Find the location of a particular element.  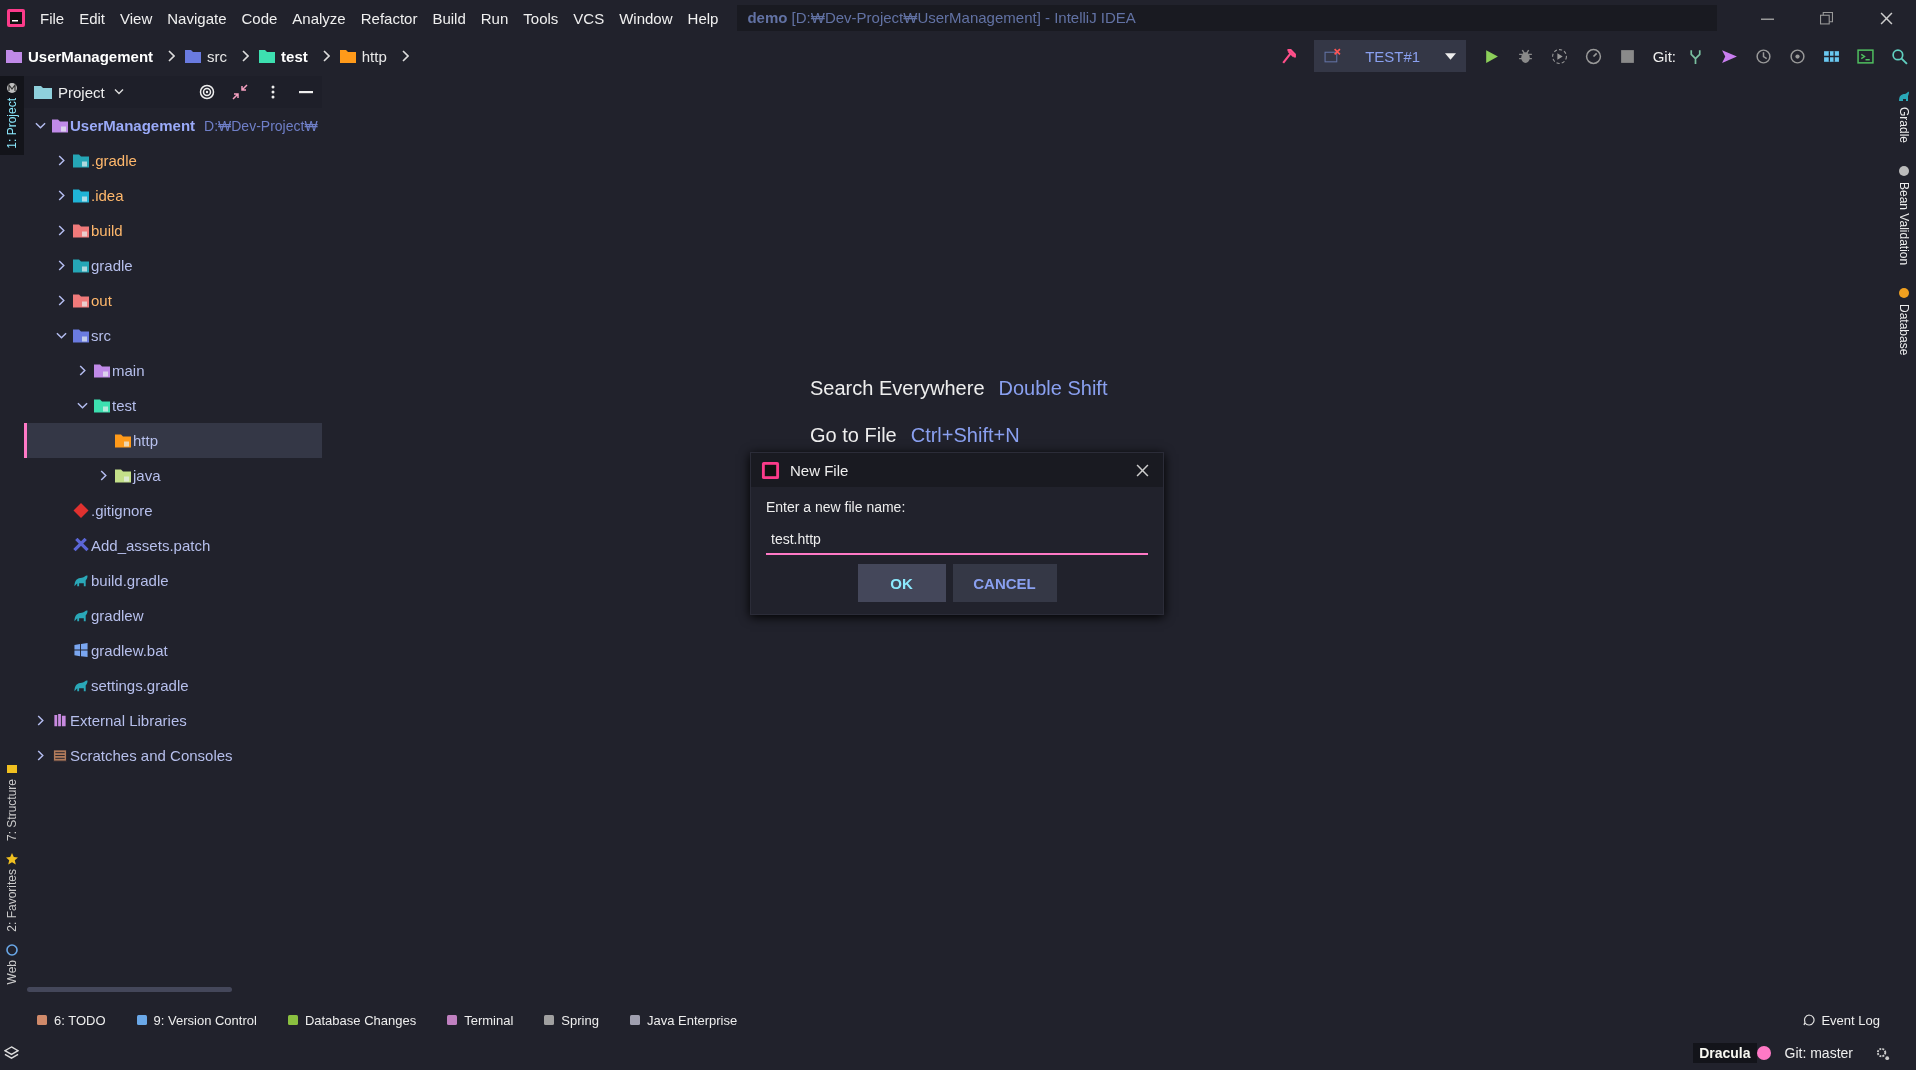

tree-item: .gradle is located at coordinates (173, 160).